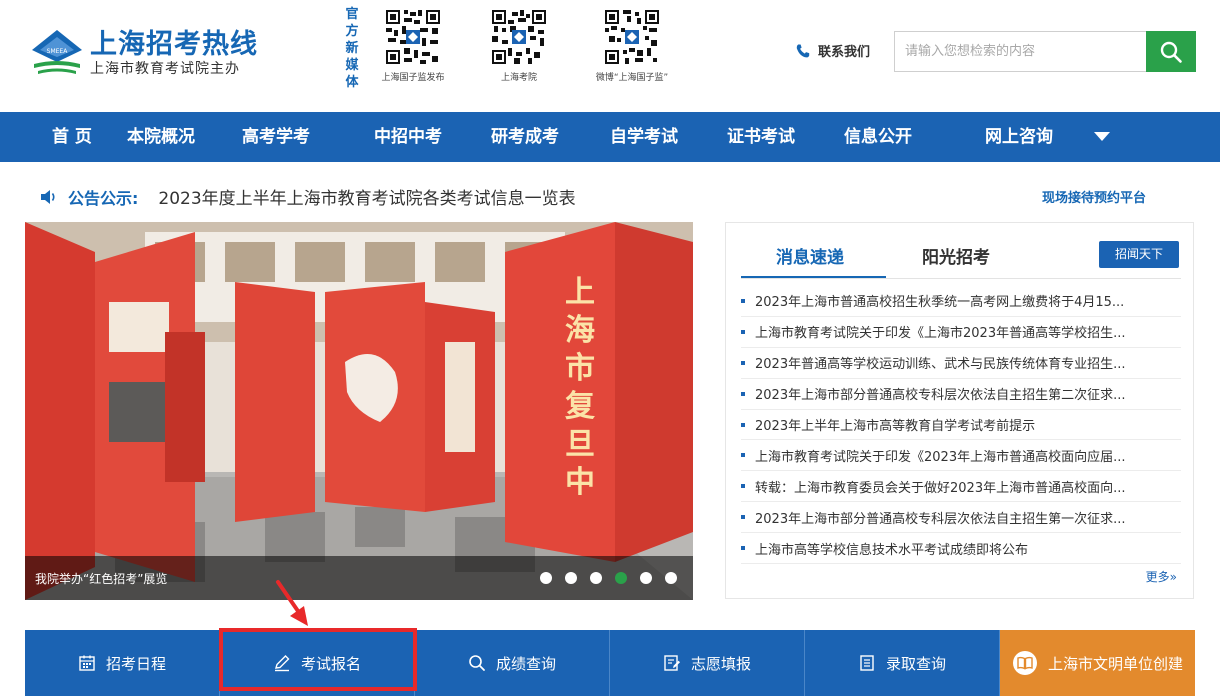  I want to click on quick-service-bar: 招考日程 考试报名 成绩查询 志愿填报 录取查询 上海市文明单位创建, so click(610, 663).